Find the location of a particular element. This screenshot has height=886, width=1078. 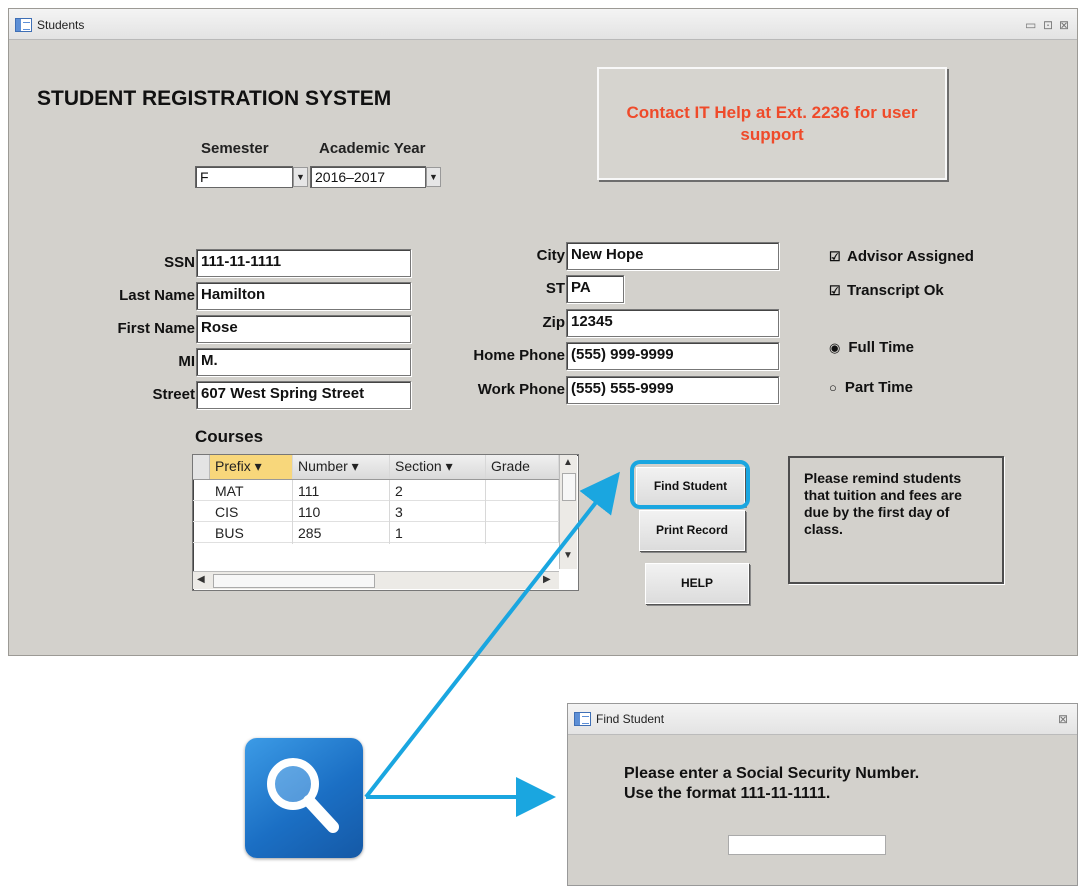

dialog-message-line-2: Use the format 111-11-1111. is located at coordinates (727, 793).